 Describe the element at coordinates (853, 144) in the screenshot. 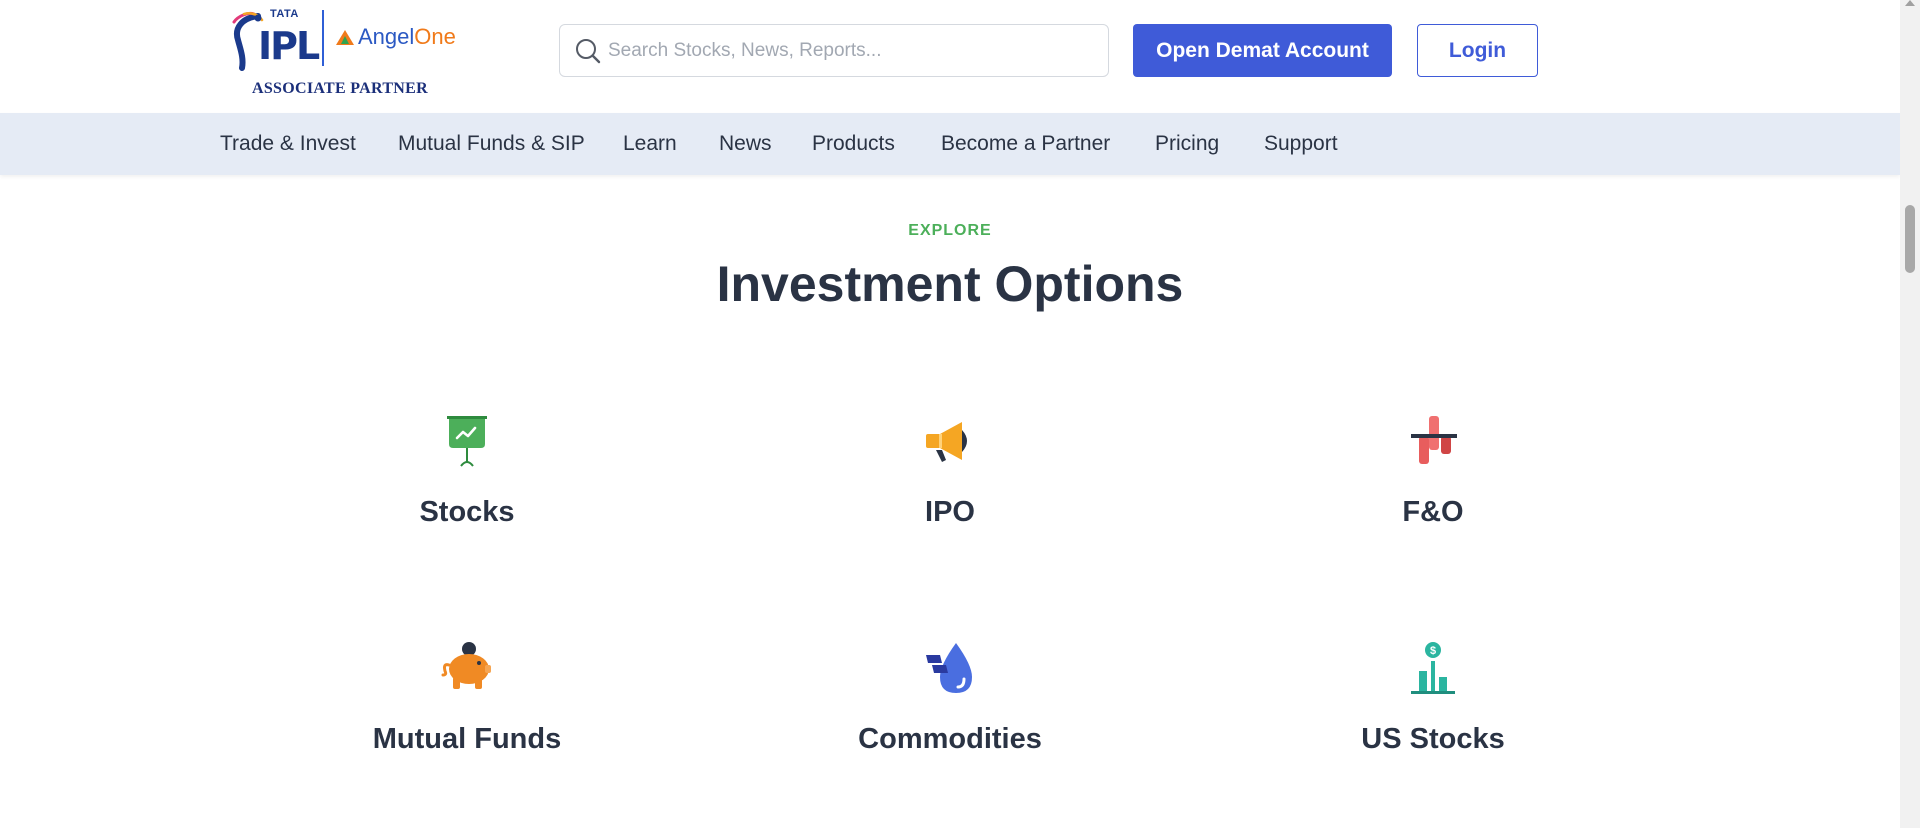

I see `nav-item-products: Products` at that location.